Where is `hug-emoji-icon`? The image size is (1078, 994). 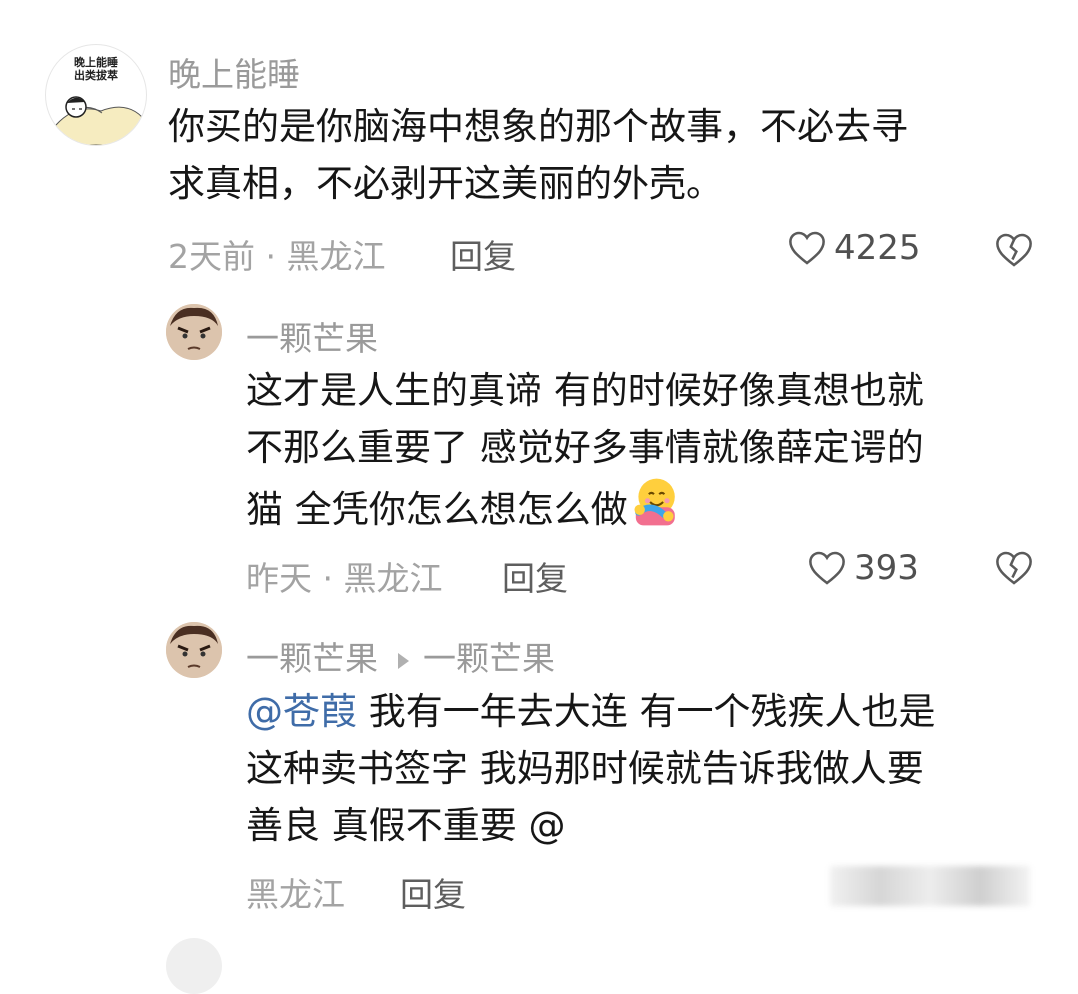 hug-emoji-icon is located at coordinates (654, 510).